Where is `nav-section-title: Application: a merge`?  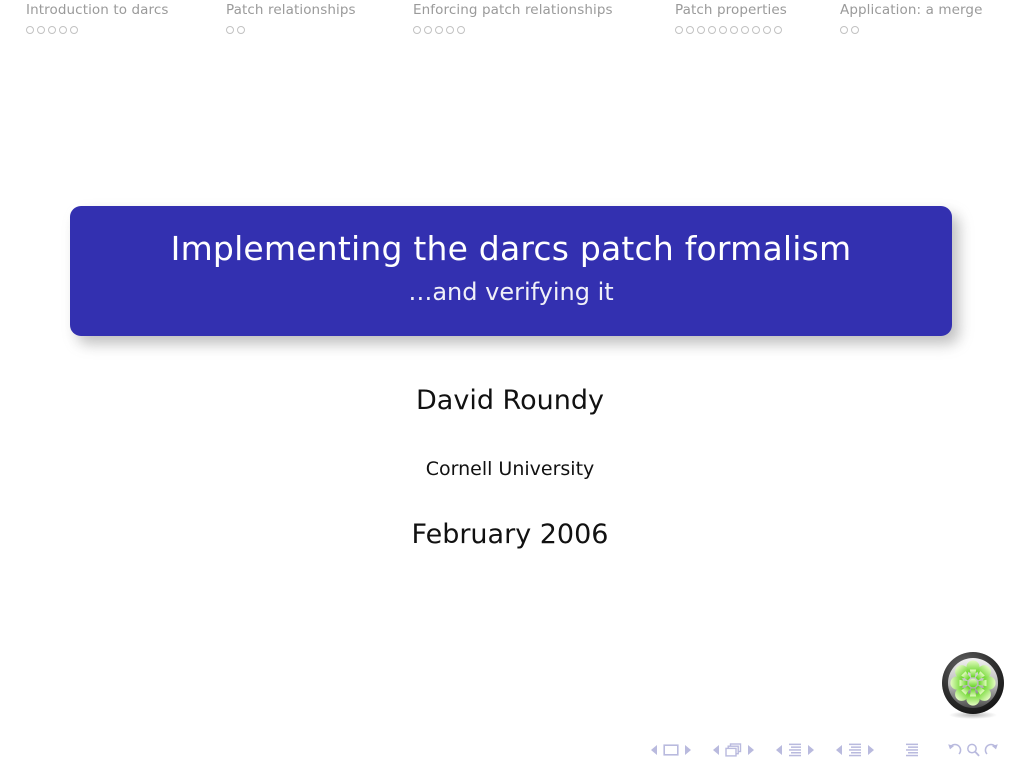 nav-section-title: Application: a merge is located at coordinates (911, 10).